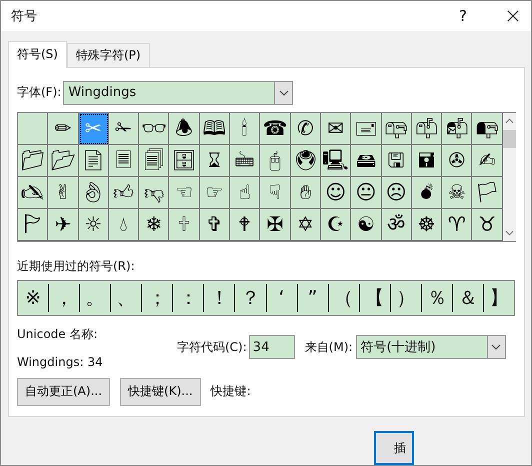  Describe the element at coordinates (366, 160) in the screenshot. I see `symbol-cell: 🖴` at that location.